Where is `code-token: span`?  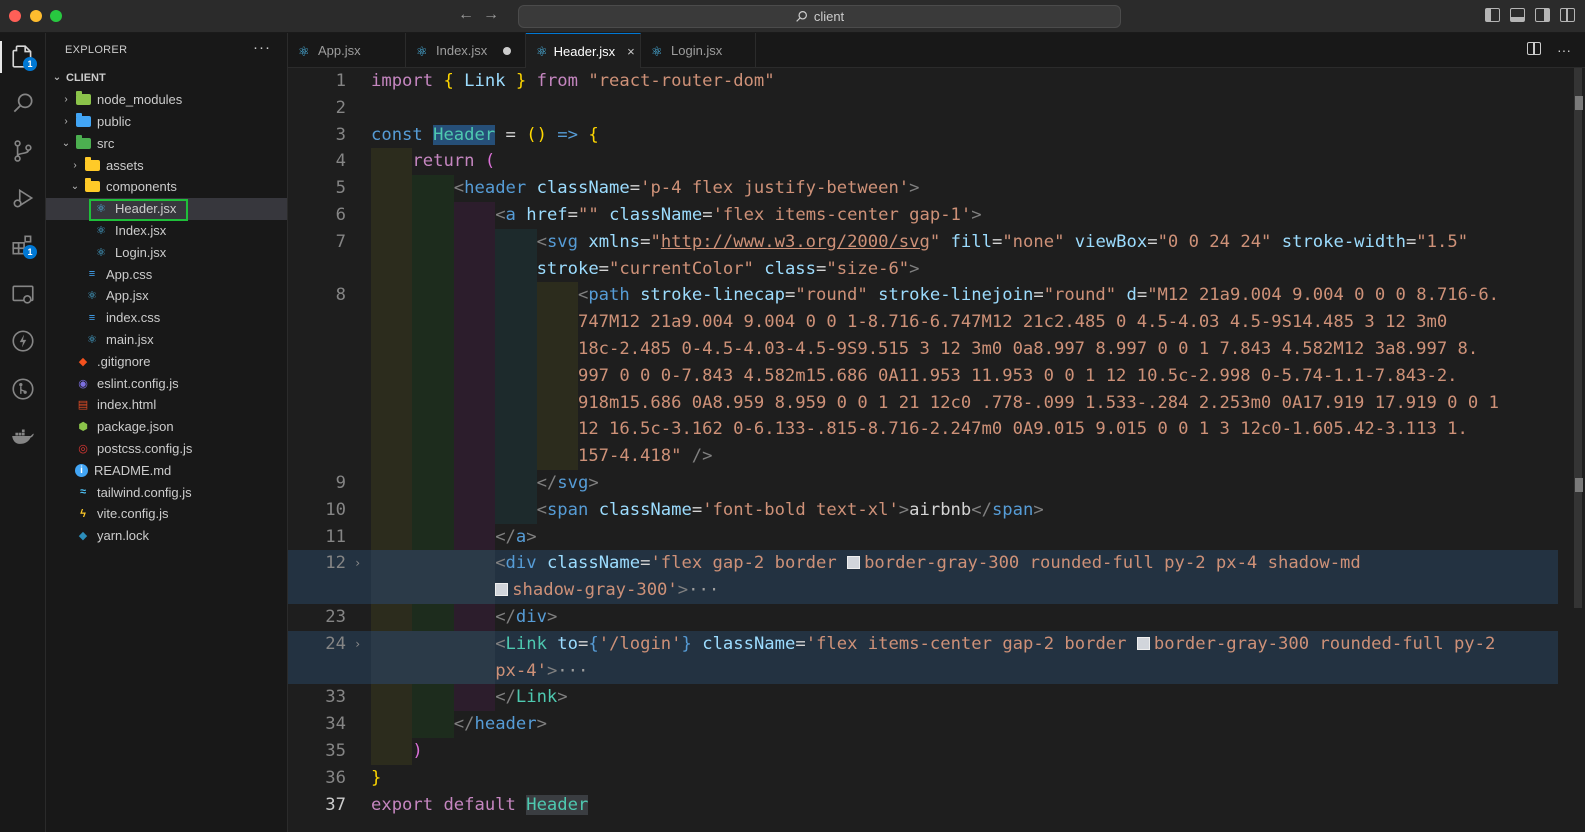
code-token: span is located at coordinates (1012, 509).